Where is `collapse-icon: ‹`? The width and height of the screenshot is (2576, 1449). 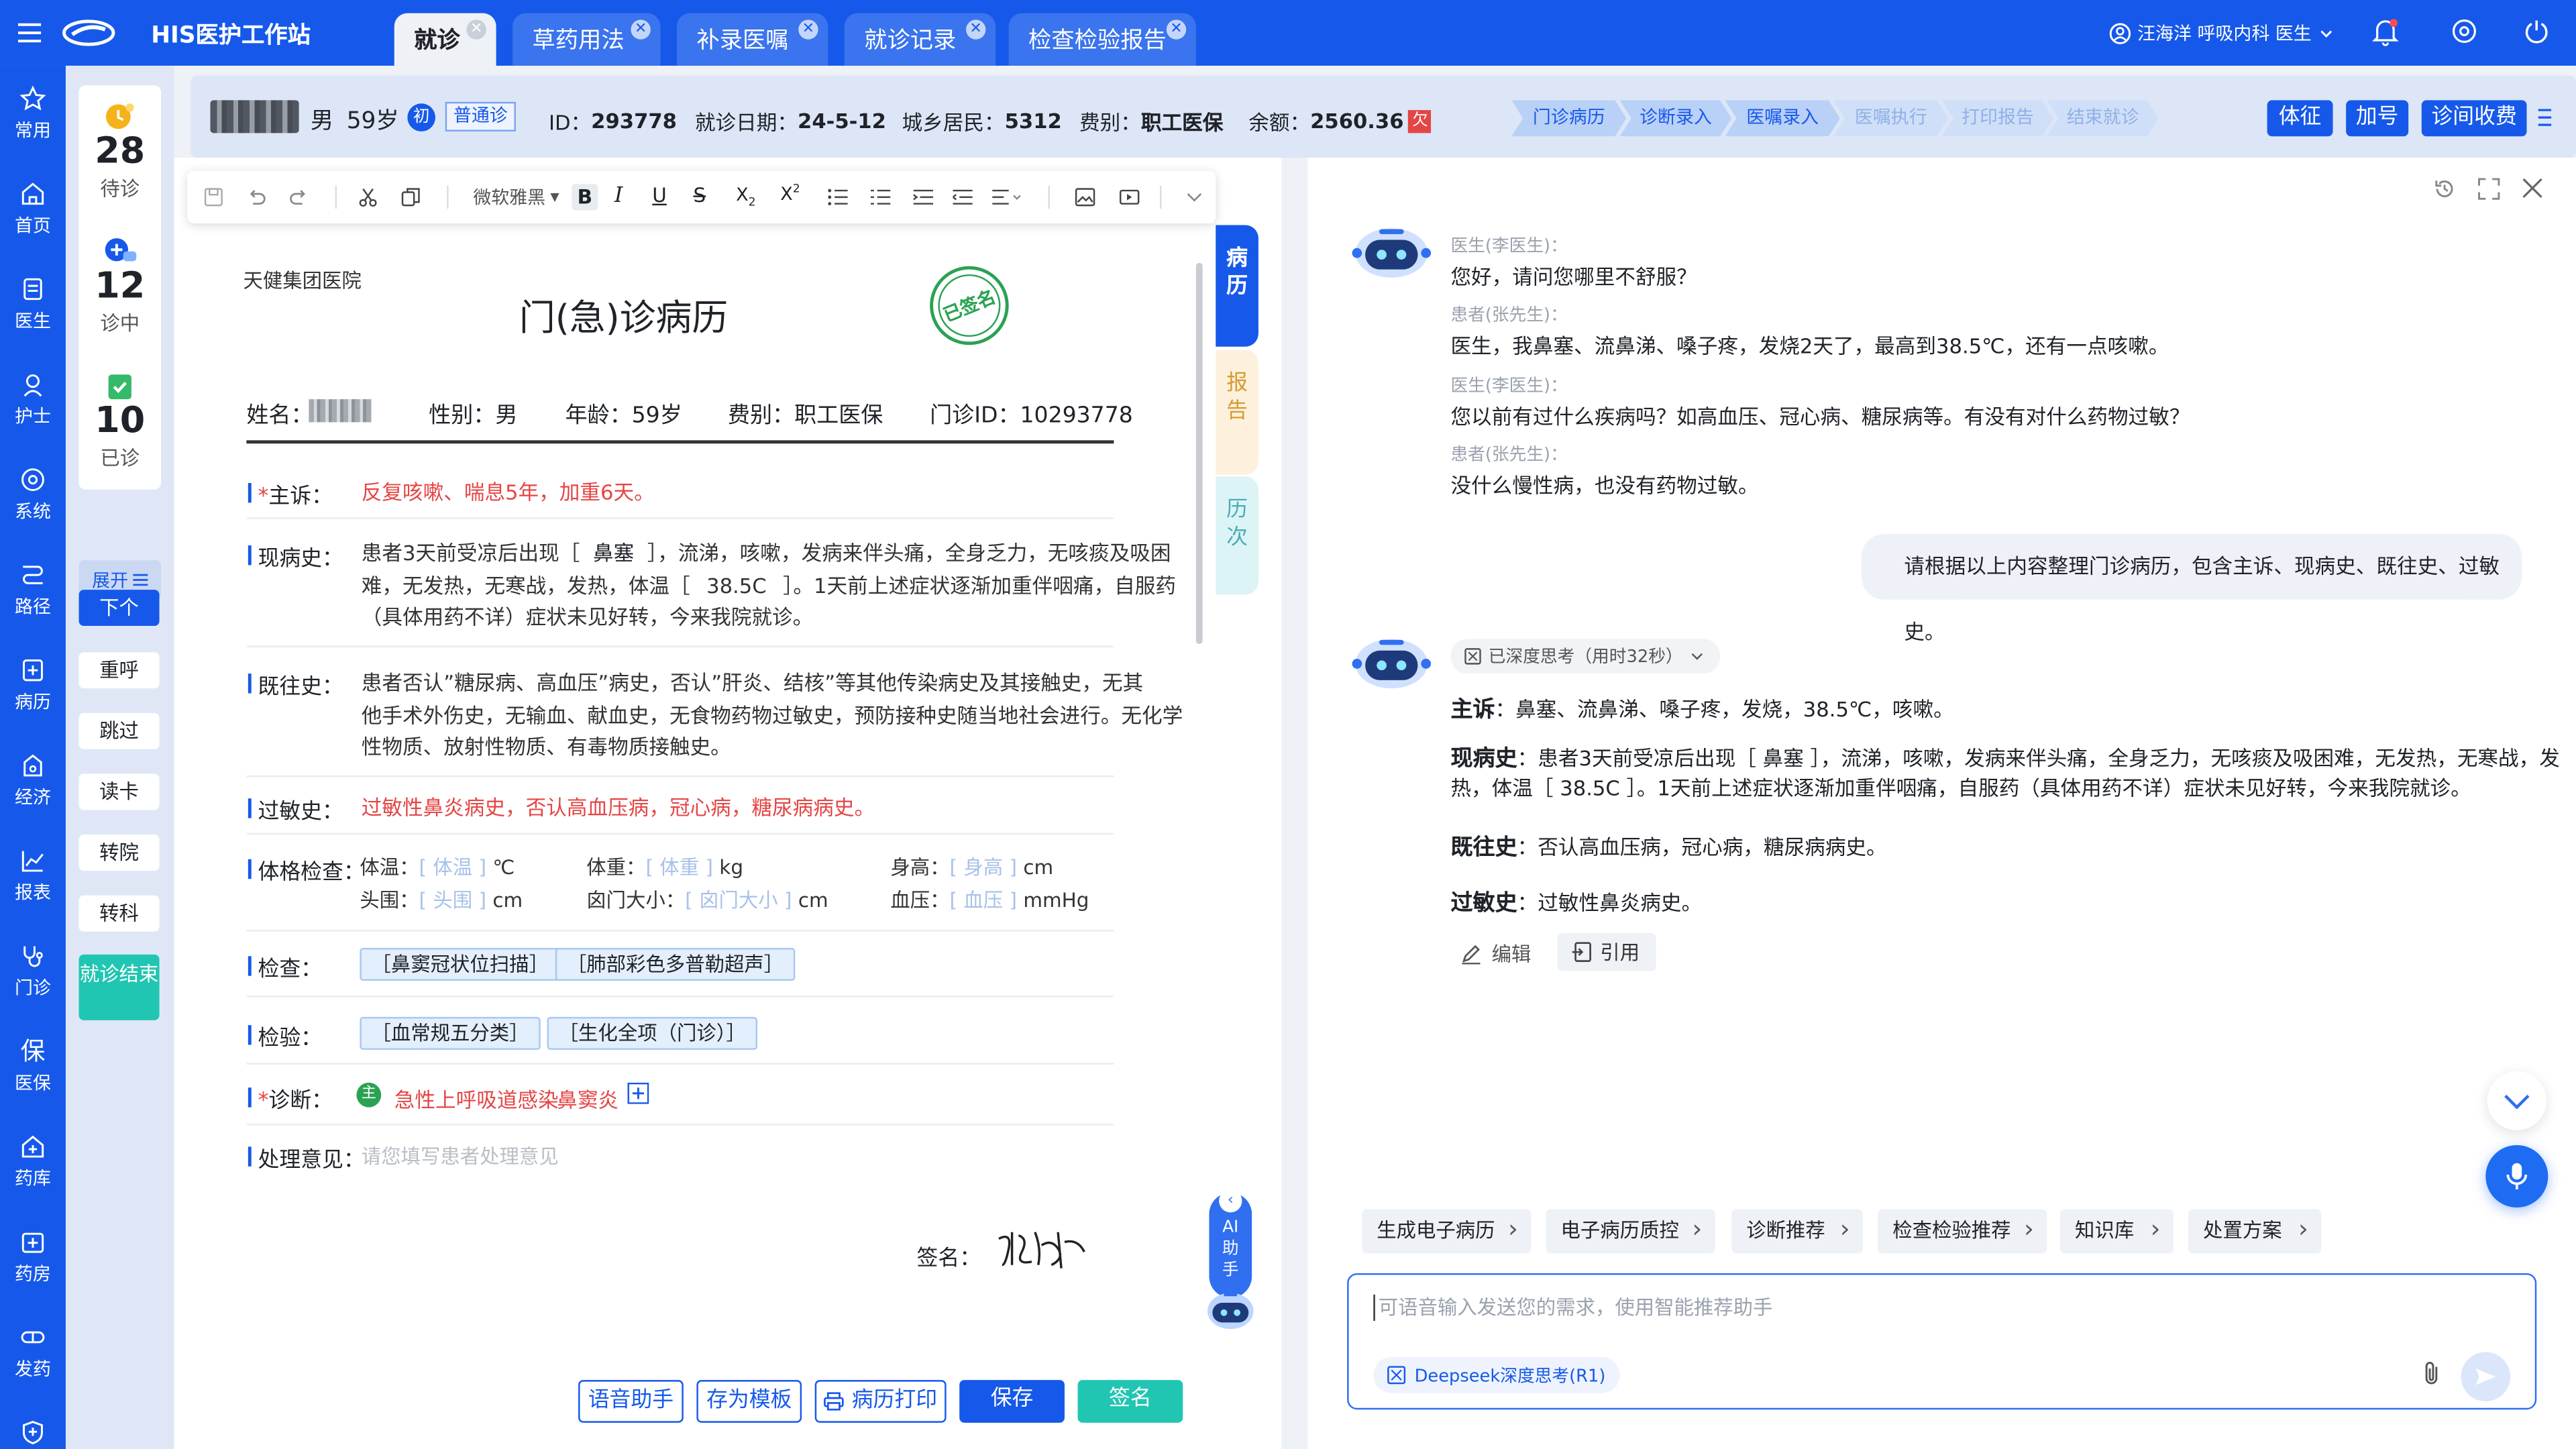
collapse-icon: ‹ is located at coordinates (1230, 1201).